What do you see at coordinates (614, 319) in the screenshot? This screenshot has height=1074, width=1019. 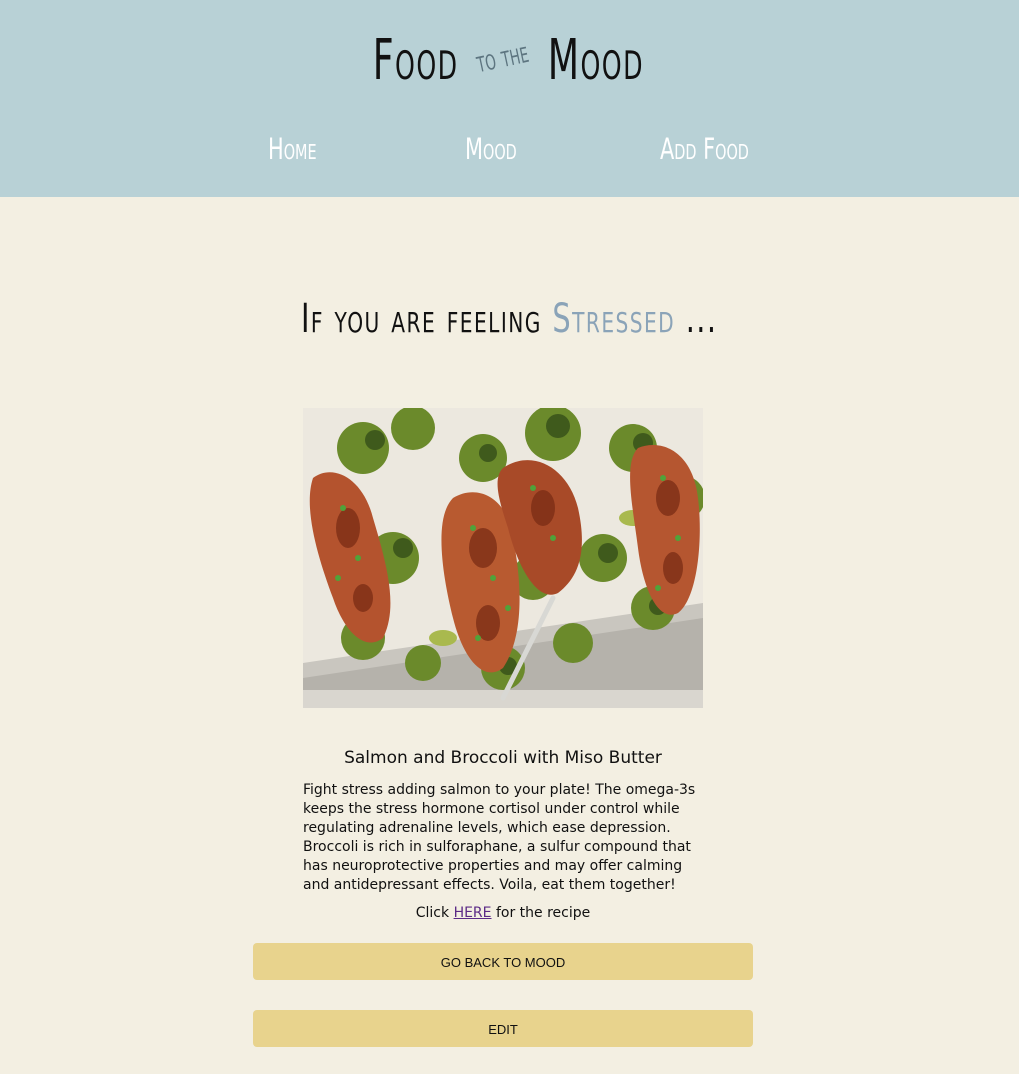 I see `heading-mood: Stressed` at bounding box center [614, 319].